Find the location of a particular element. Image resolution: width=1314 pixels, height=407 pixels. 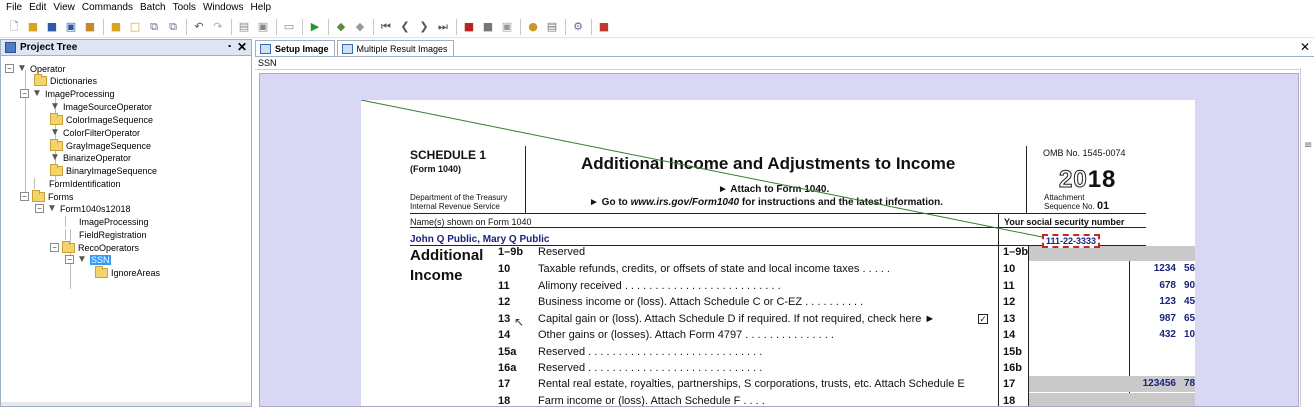

tree-node-label: ColorImageSequence is located at coordinates (110, 119).